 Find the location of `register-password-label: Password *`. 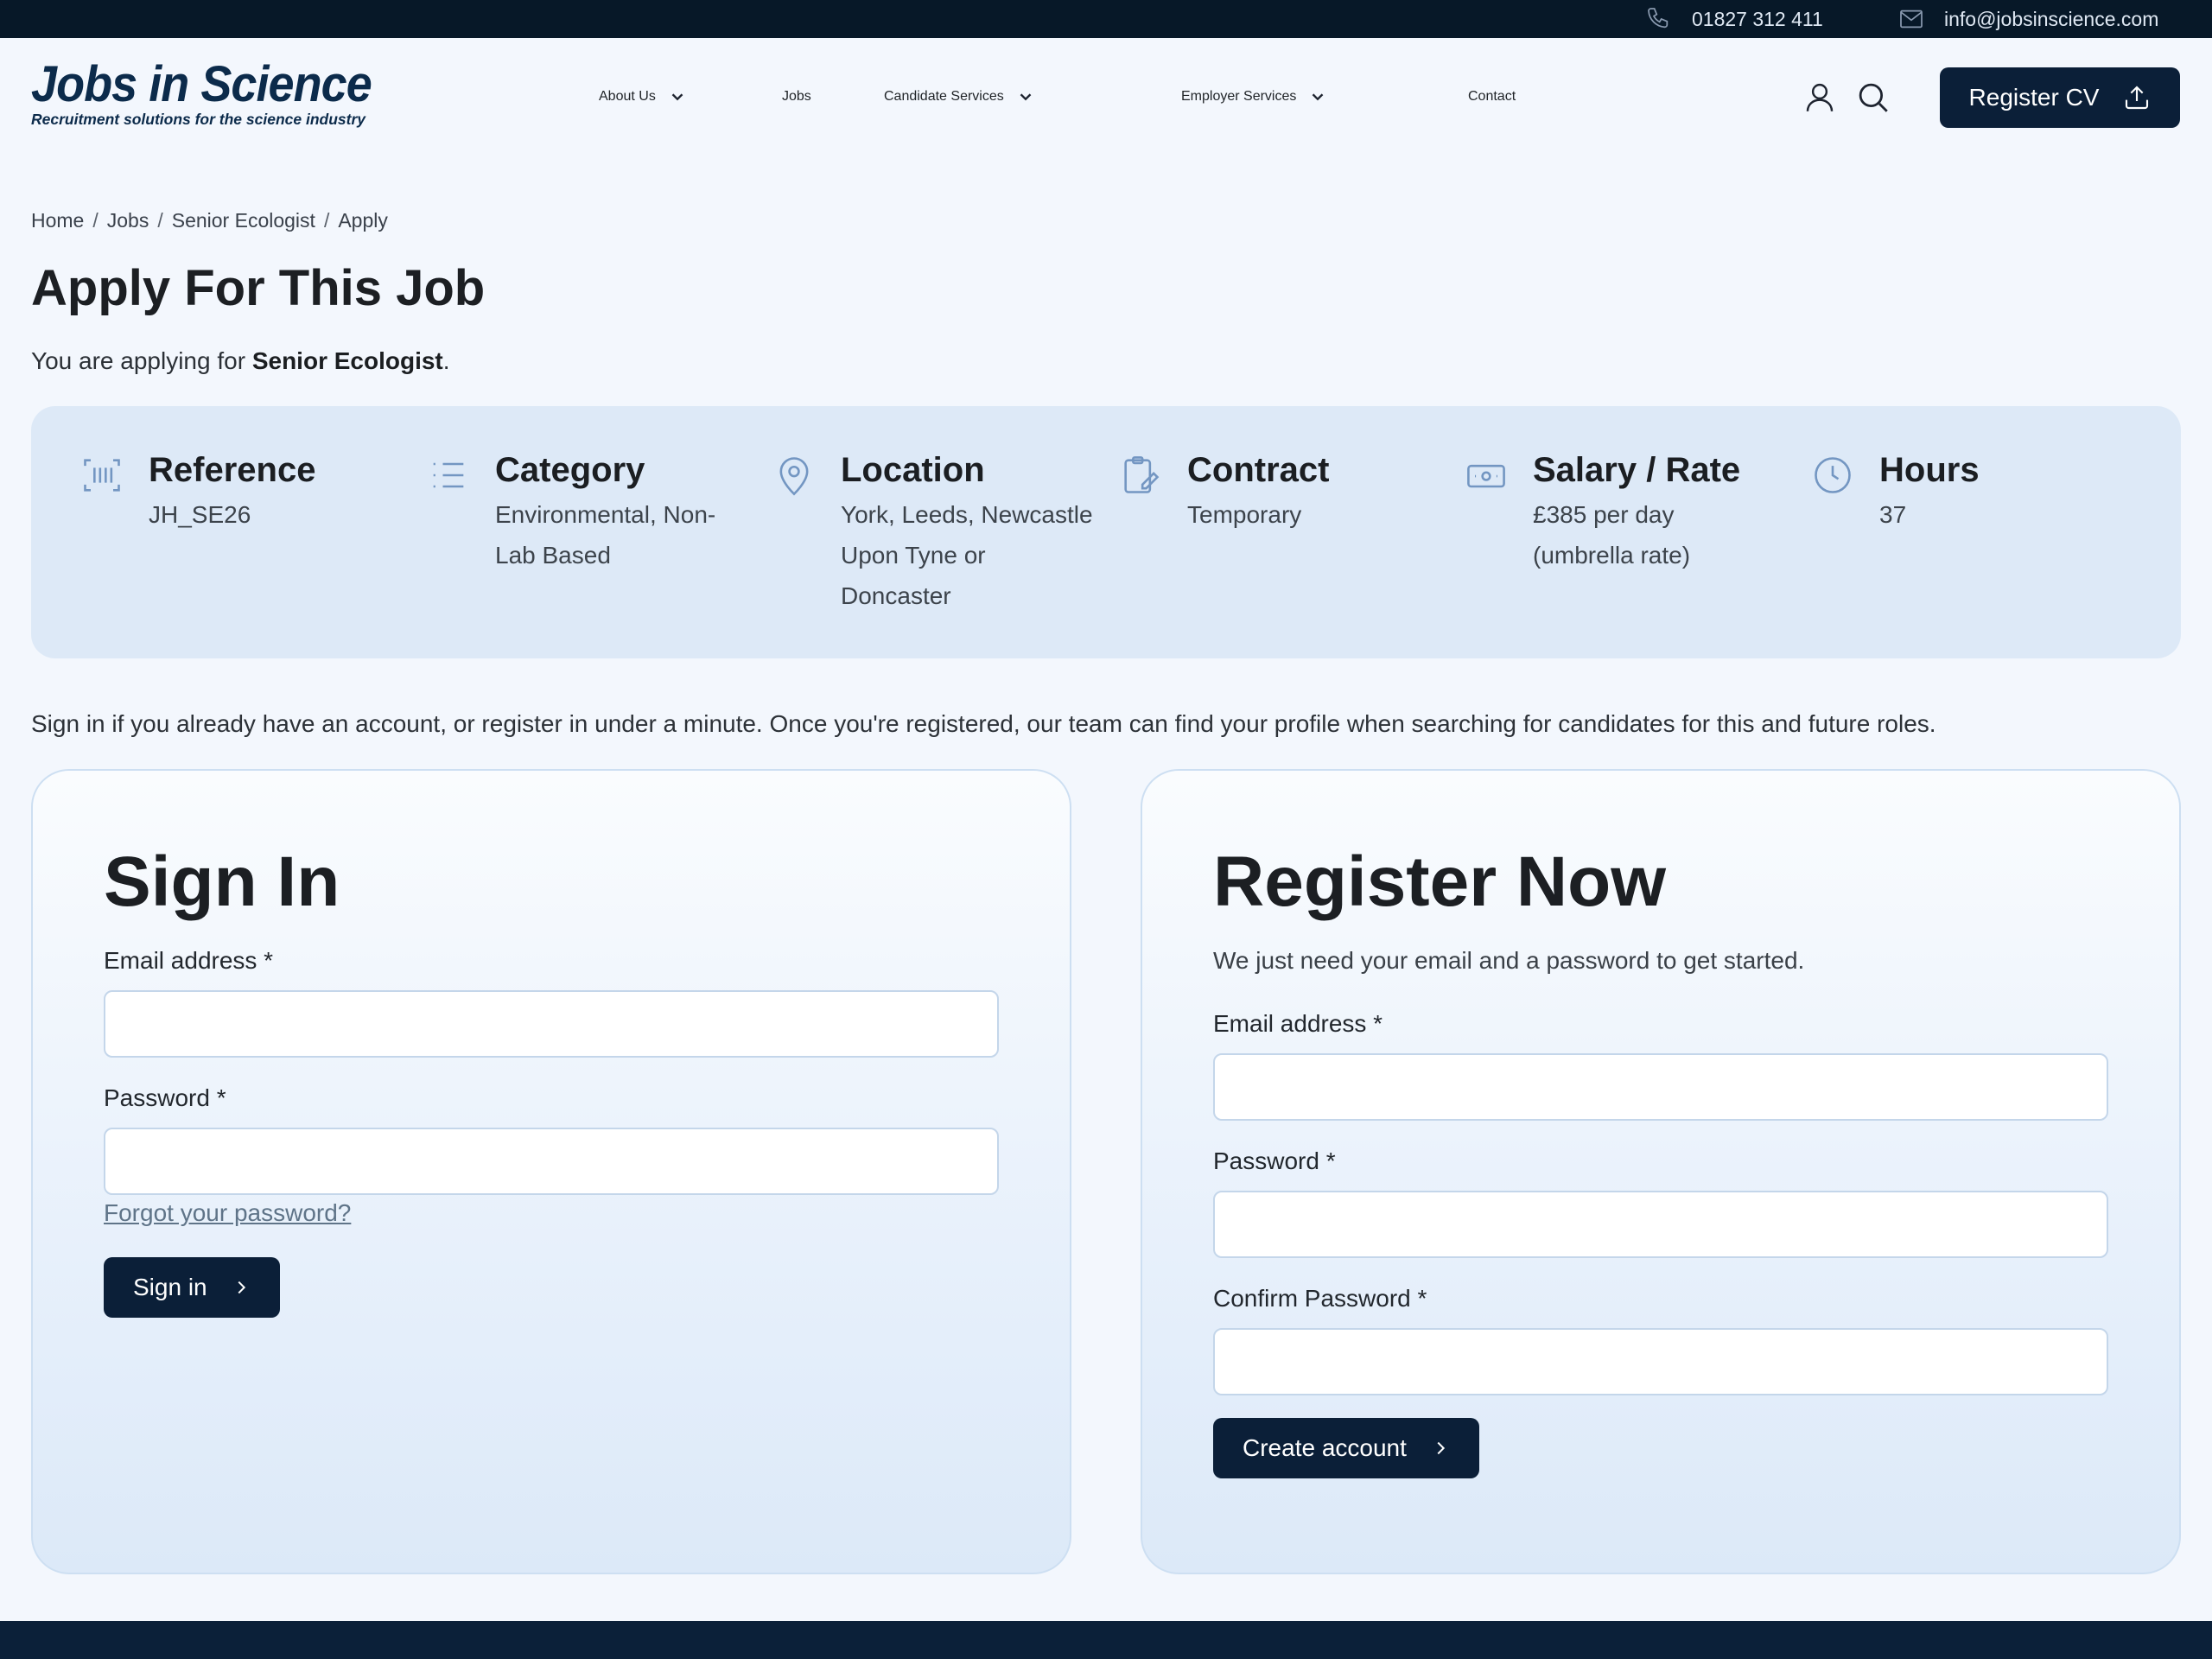

register-password-label: Password * is located at coordinates (1274, 1160).